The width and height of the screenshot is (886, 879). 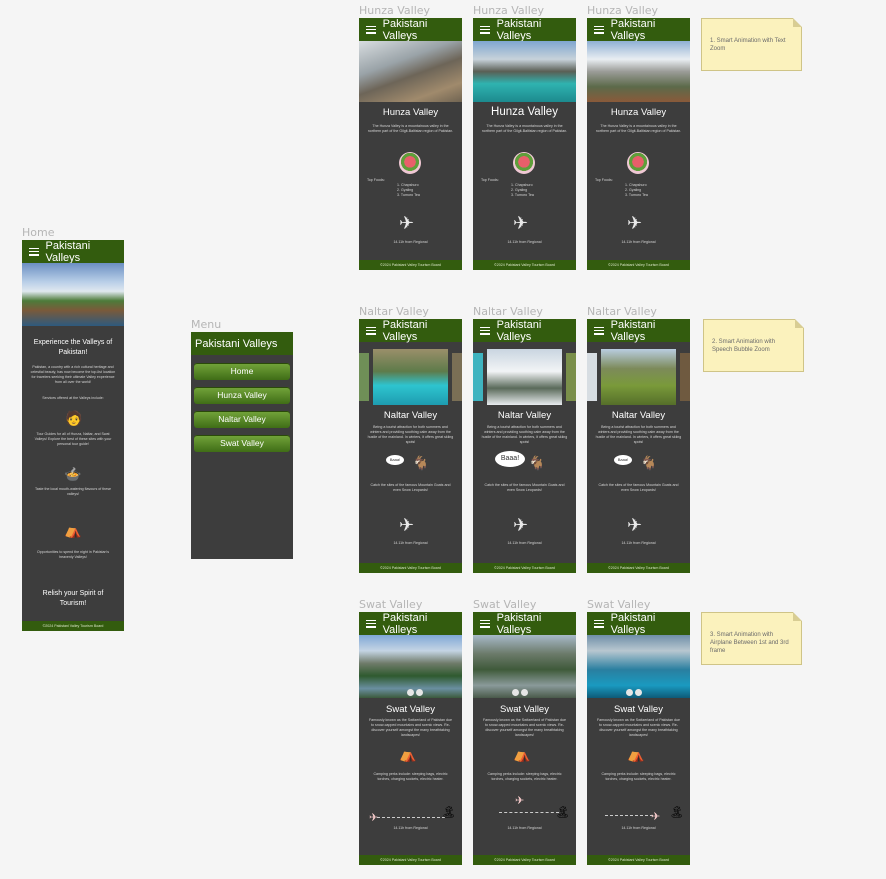 What do you see at coordinates (73, 598) in the screenshot?
I see `home-closing: Relish your Spirit of Tourism!` at bounding box center [73, 598].